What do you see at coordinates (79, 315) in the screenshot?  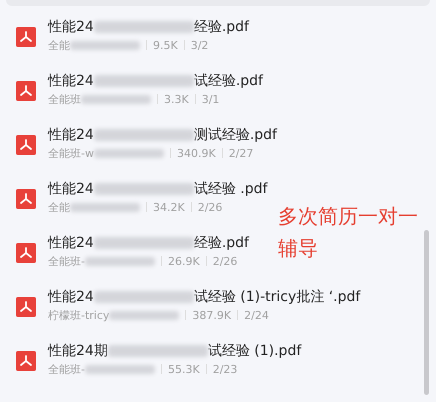 I see `owner-name: 柠檬班-tricy` at bounding box center [79, 315].